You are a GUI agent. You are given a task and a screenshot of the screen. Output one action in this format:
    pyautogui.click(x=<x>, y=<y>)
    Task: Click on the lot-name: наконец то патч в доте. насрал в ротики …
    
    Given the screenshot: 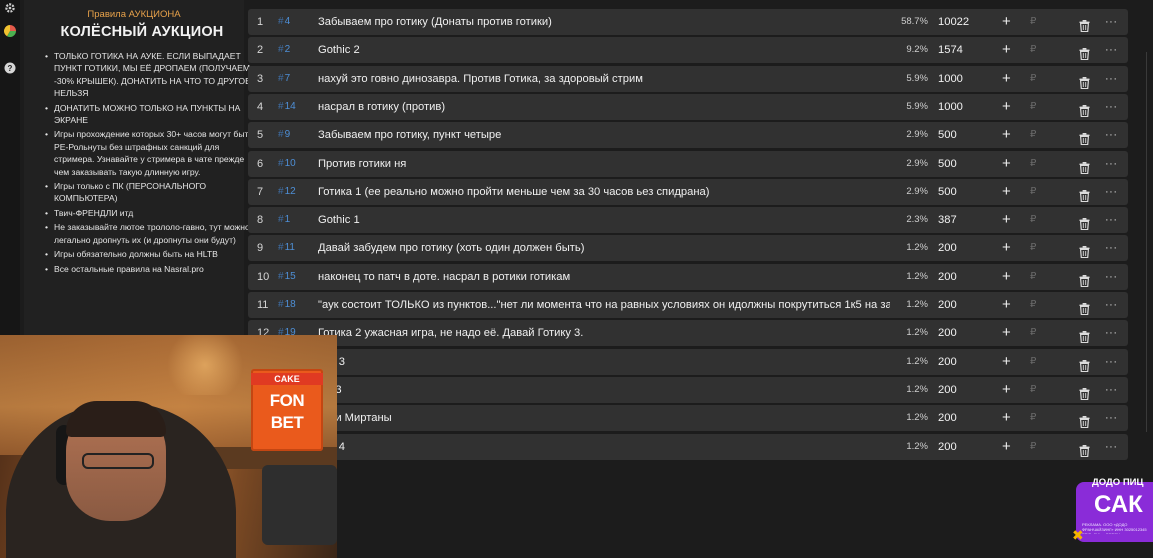 What is the action you would take?
    pyautogui.click(x=604, y=277)
    